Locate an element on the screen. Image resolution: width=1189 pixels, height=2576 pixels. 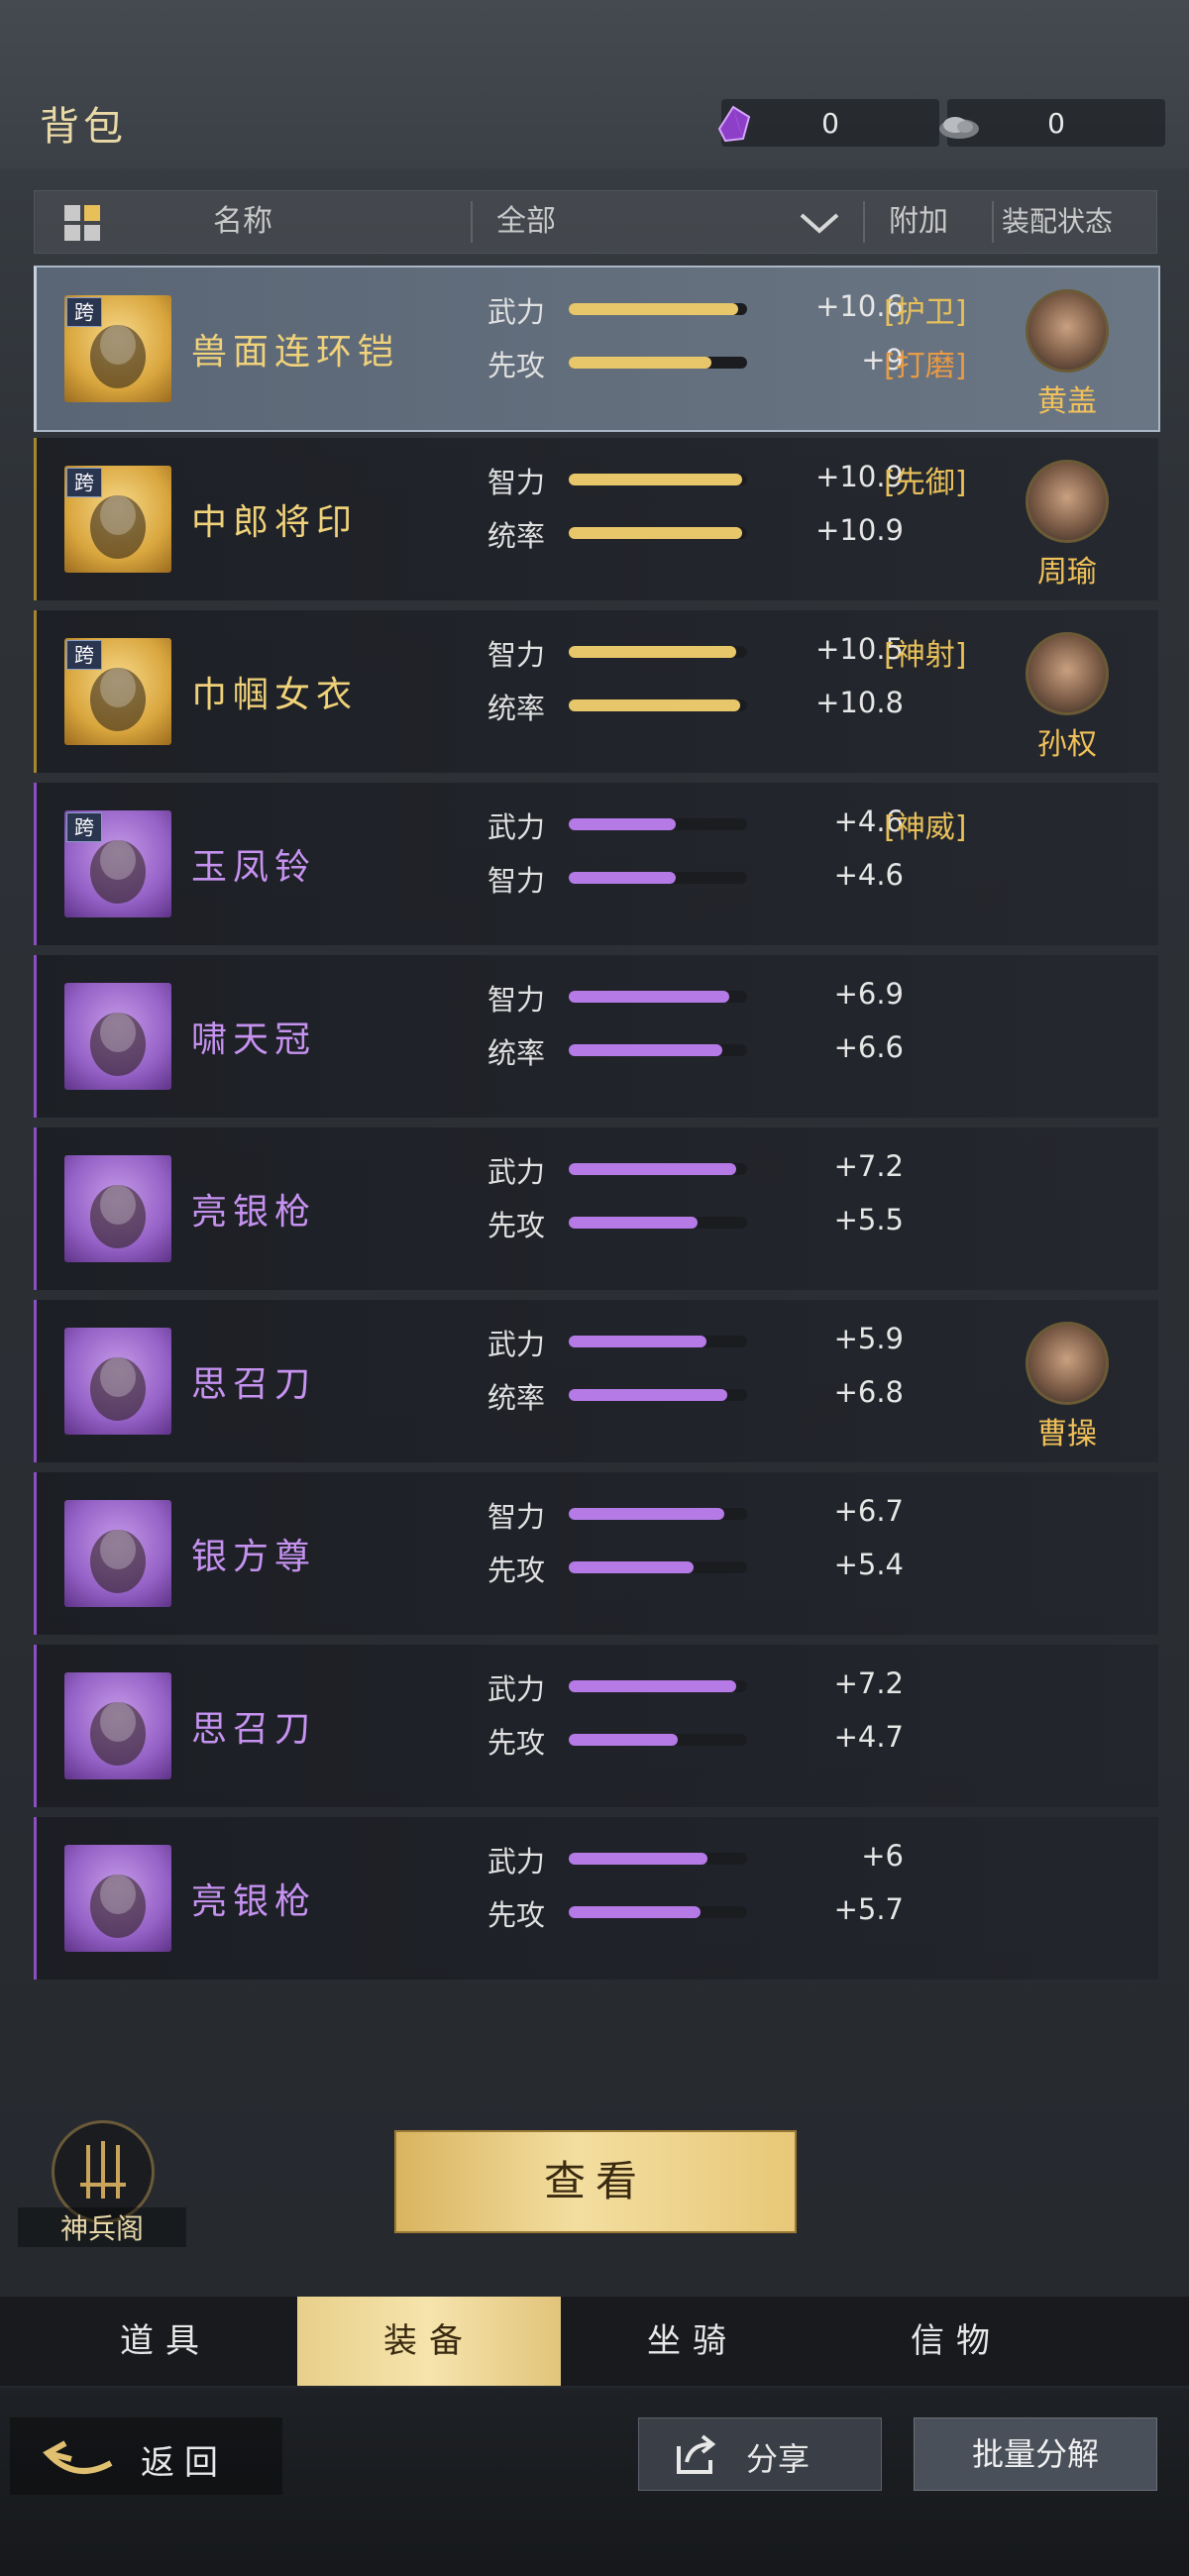
stat-value: +5.5 is located at coordinates (868, 1220).